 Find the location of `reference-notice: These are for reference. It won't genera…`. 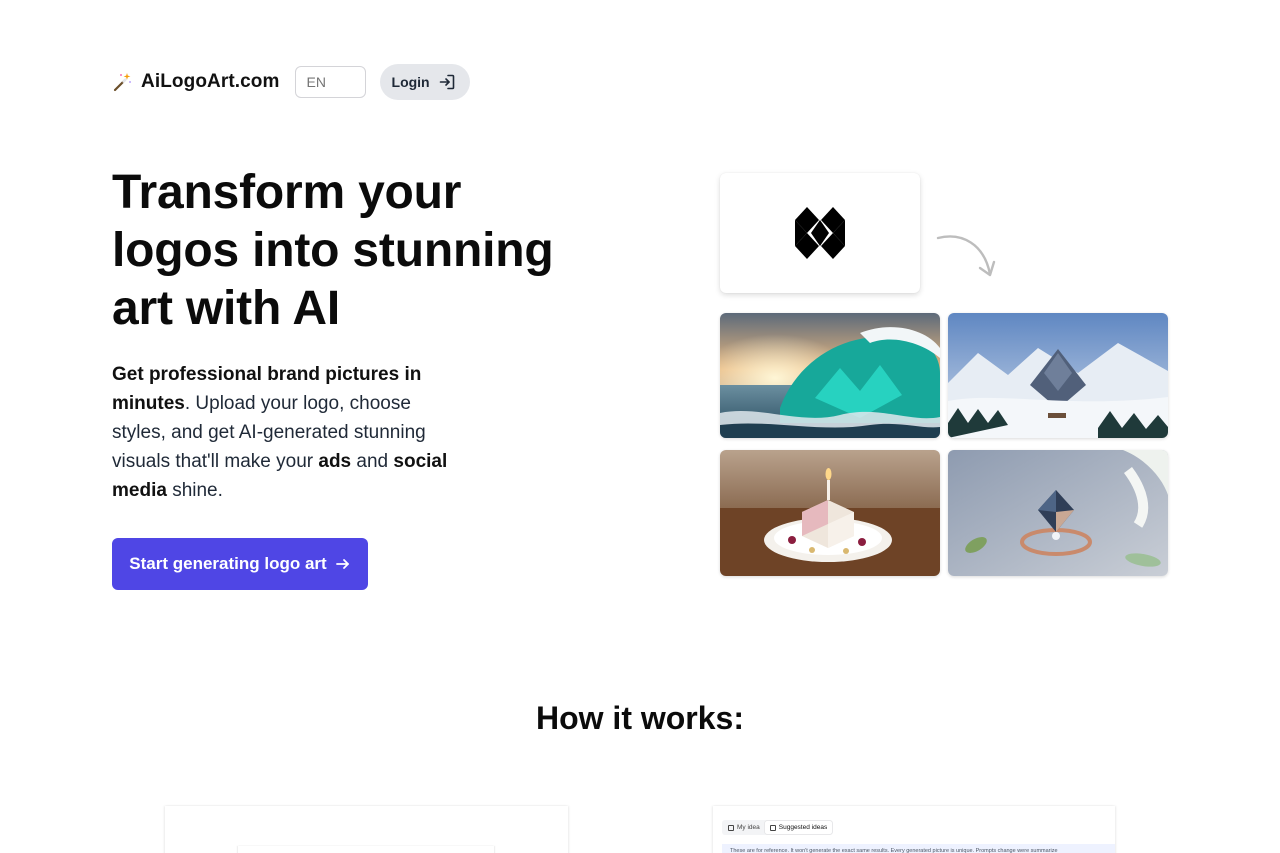

reference-notice: These are for reference. It won't genera… is located at coordinates (918, 848).